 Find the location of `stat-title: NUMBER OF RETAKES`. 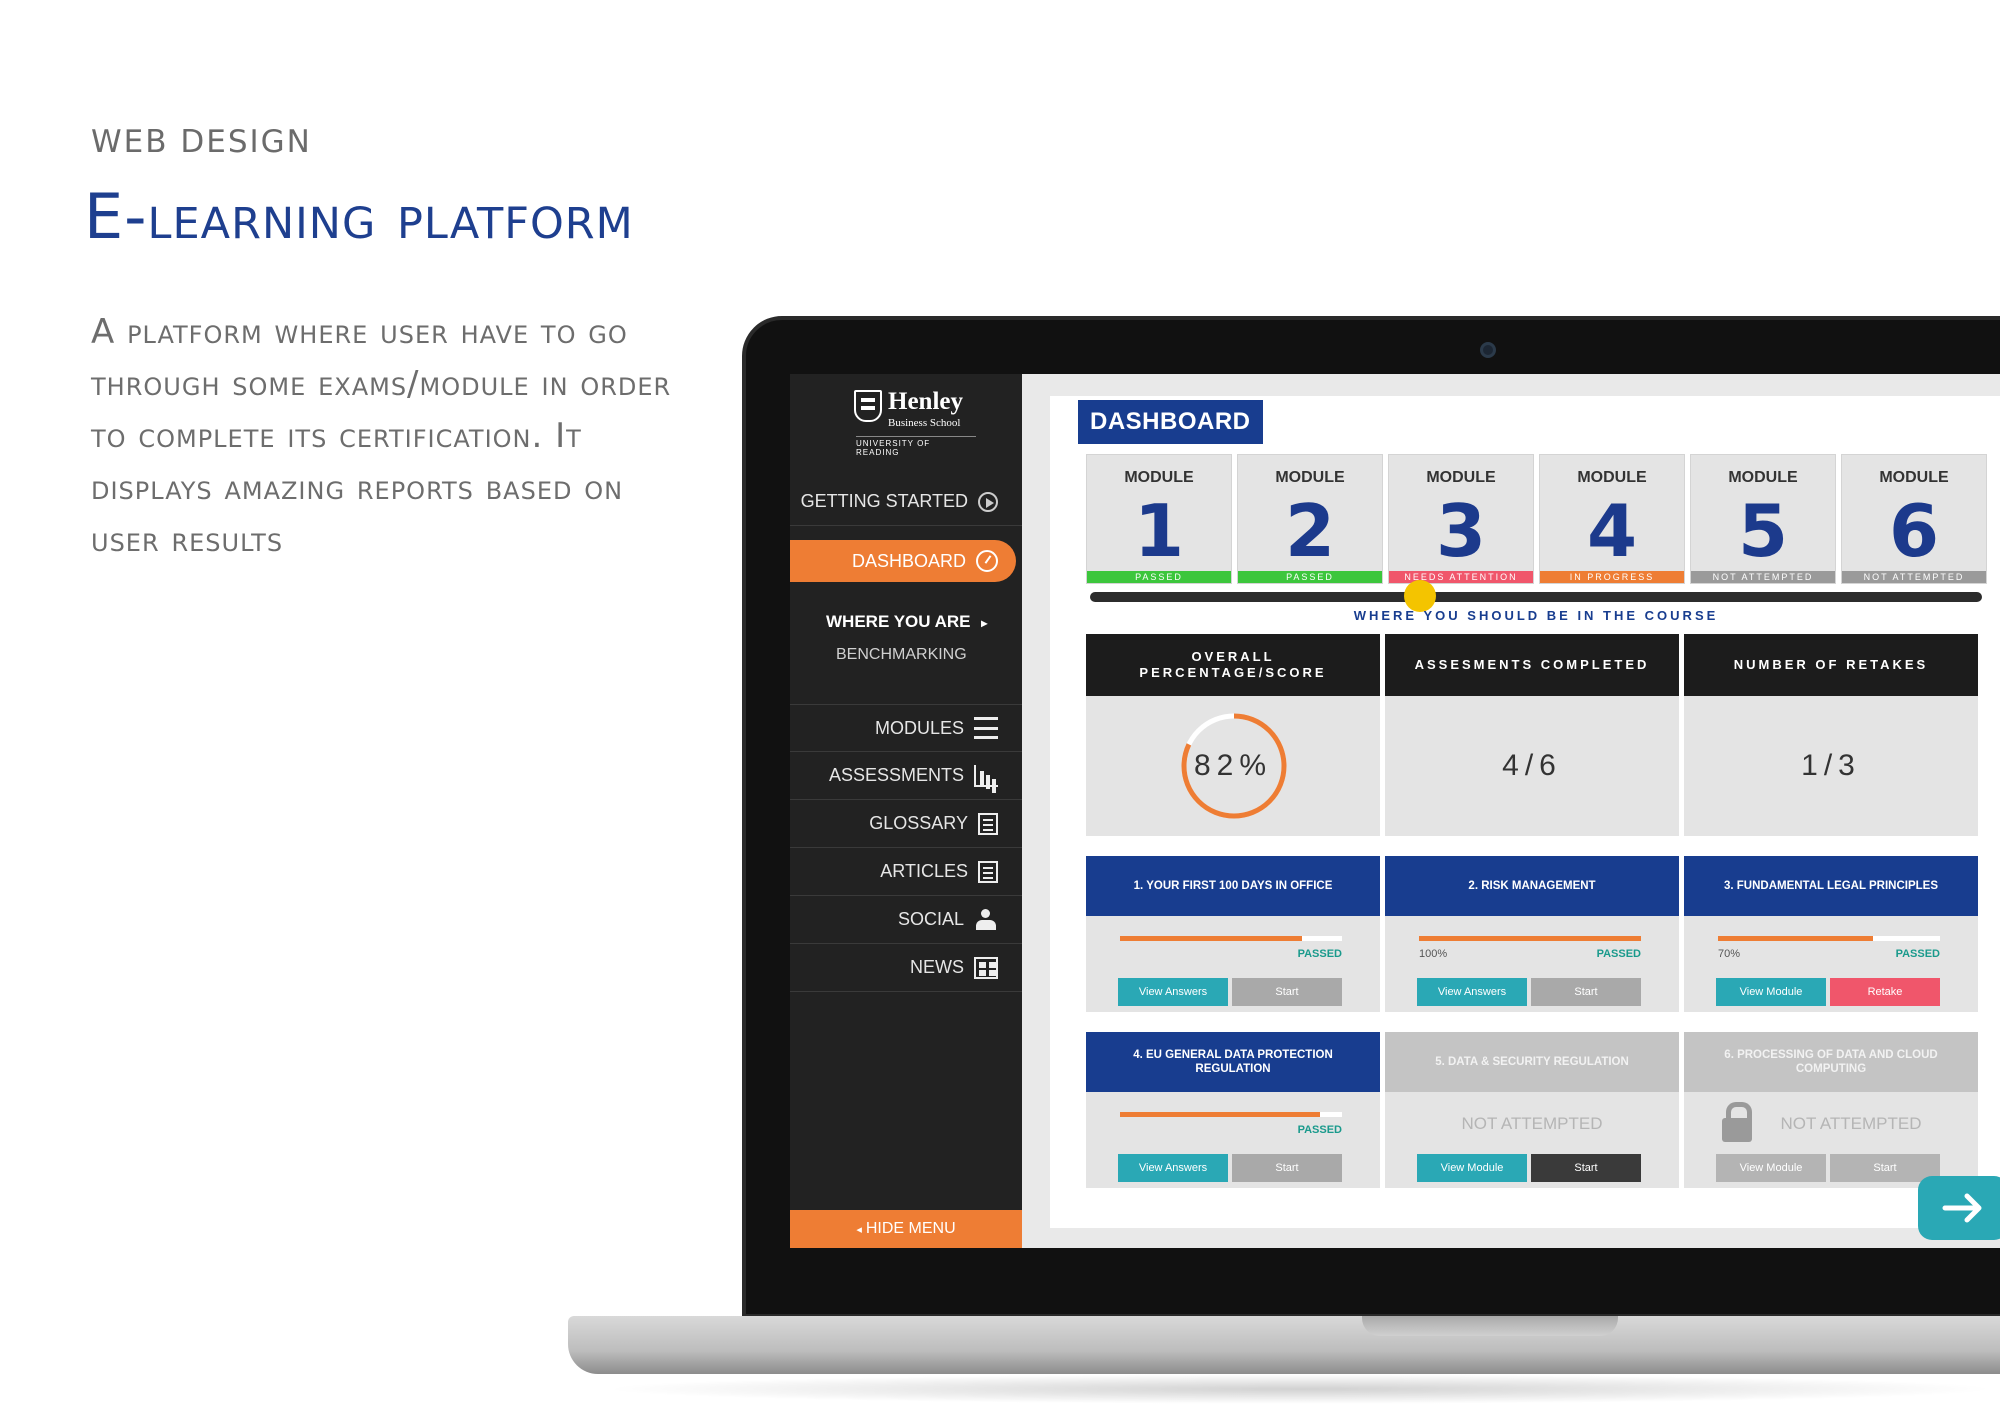

stat-title: NUMBER OF RETAKES is located at coordinates (1831, 665).